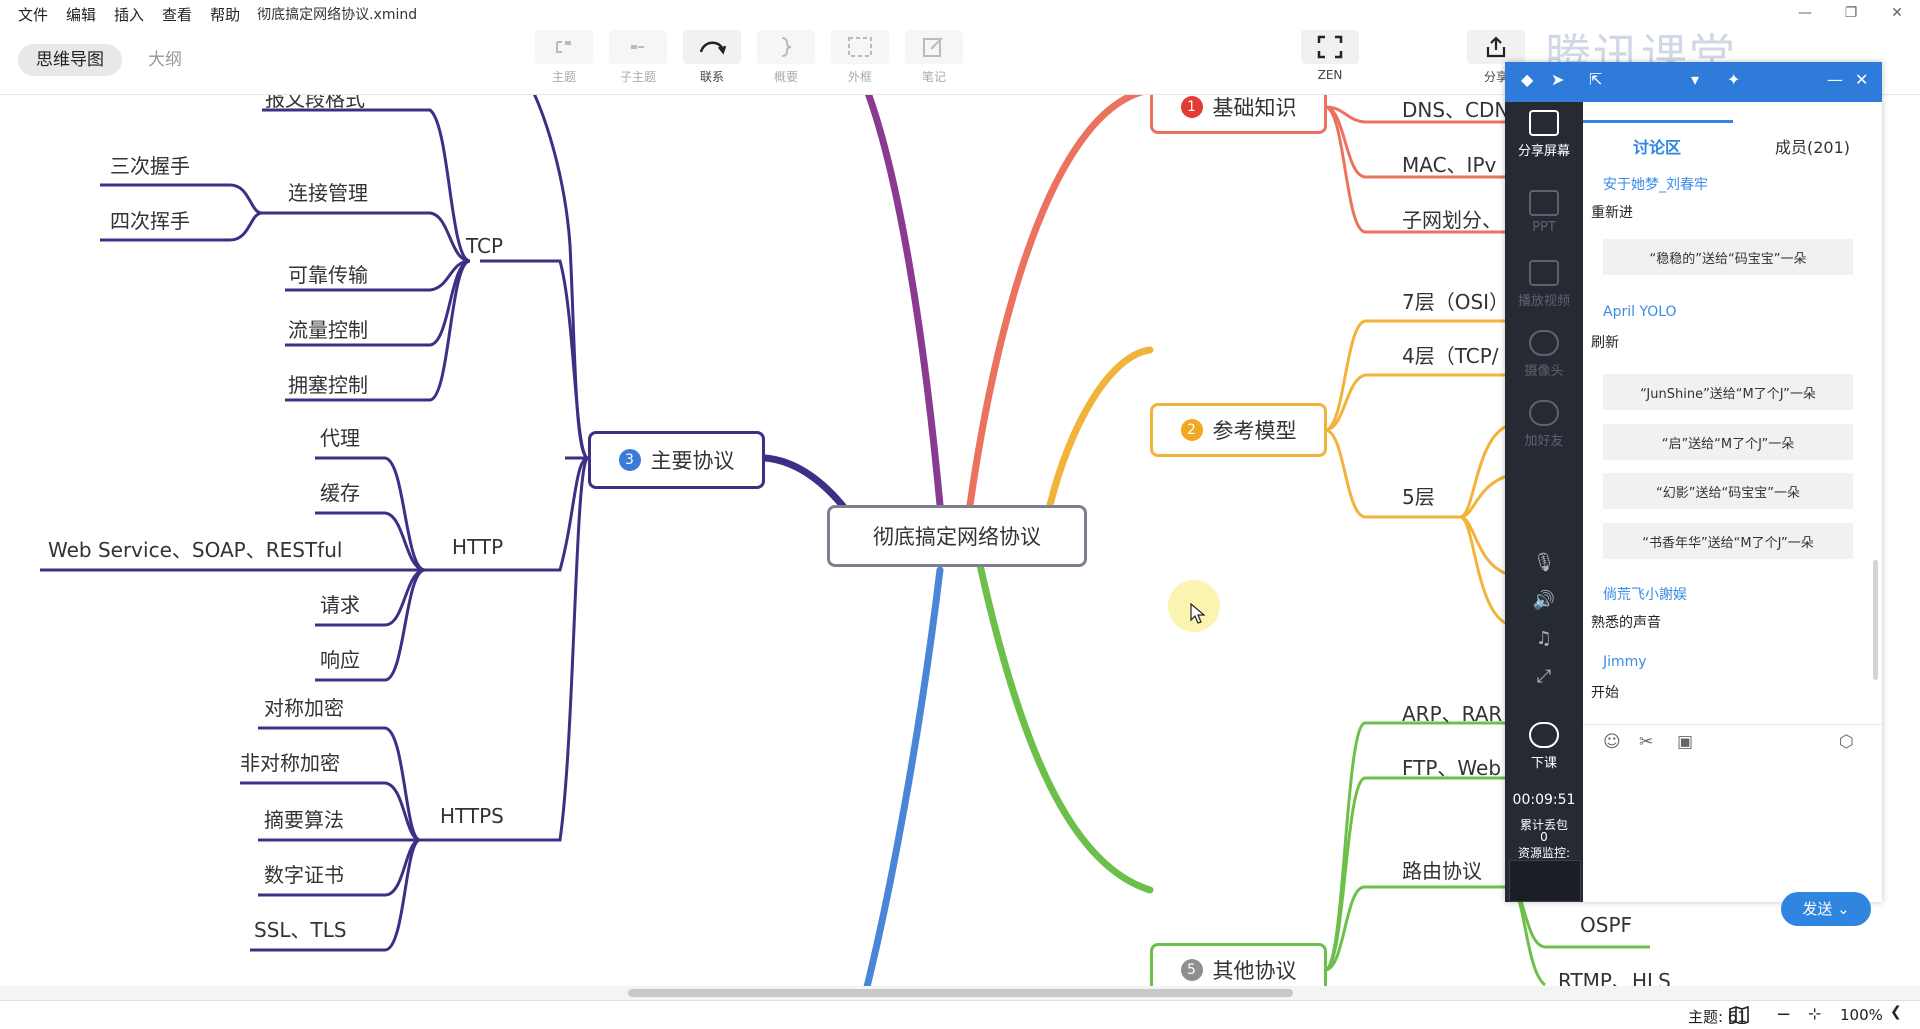 The image size is (1920, 1029). I want to click on tab-mindmap: 思维导图, so click(70, 60).